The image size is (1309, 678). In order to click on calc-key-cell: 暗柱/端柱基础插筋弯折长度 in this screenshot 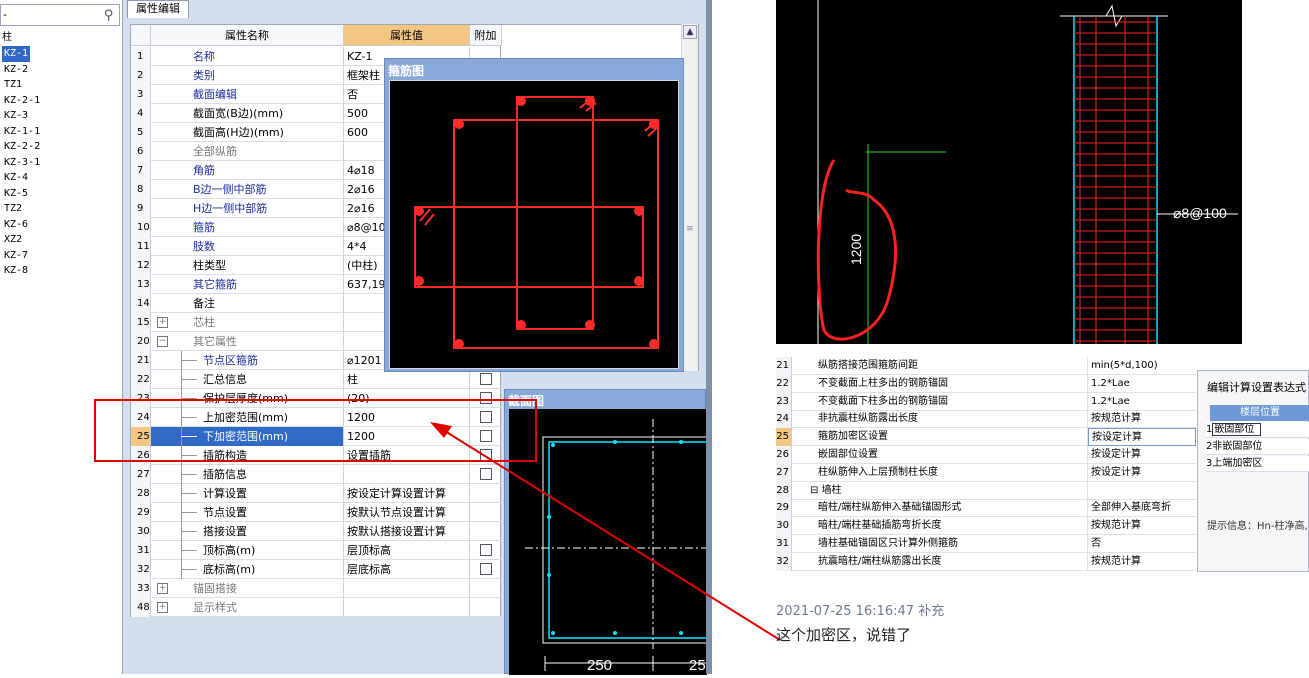, I will do `click(940, 526)`.